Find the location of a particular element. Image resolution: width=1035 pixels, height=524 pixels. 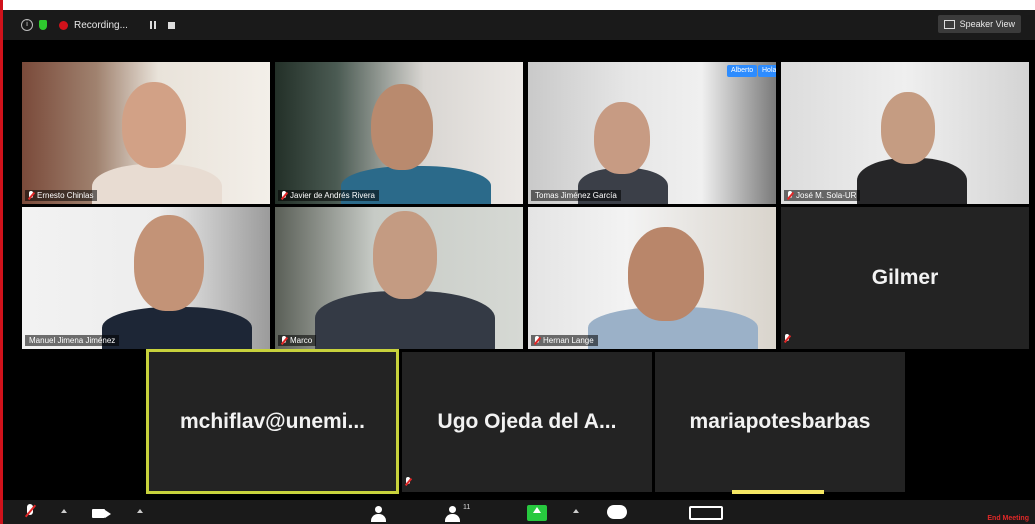

video-tile: Hernan Lange is located at coordinates (652, 278).